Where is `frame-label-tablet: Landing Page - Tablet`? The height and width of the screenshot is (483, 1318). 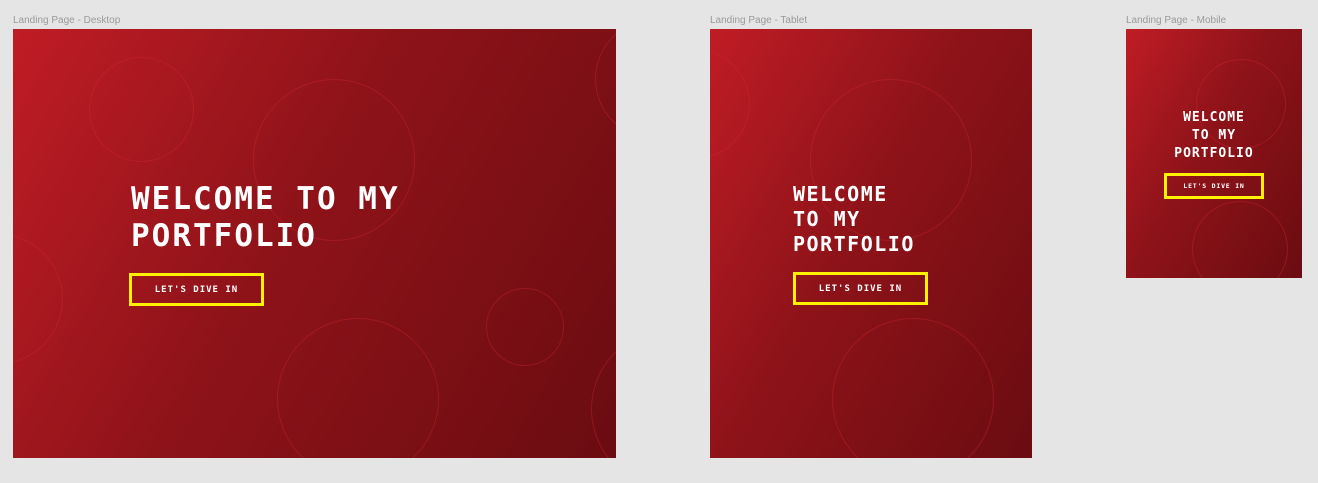
frame-label-tablet: Landing Page - Tablet is located at coordinates (759, 20).